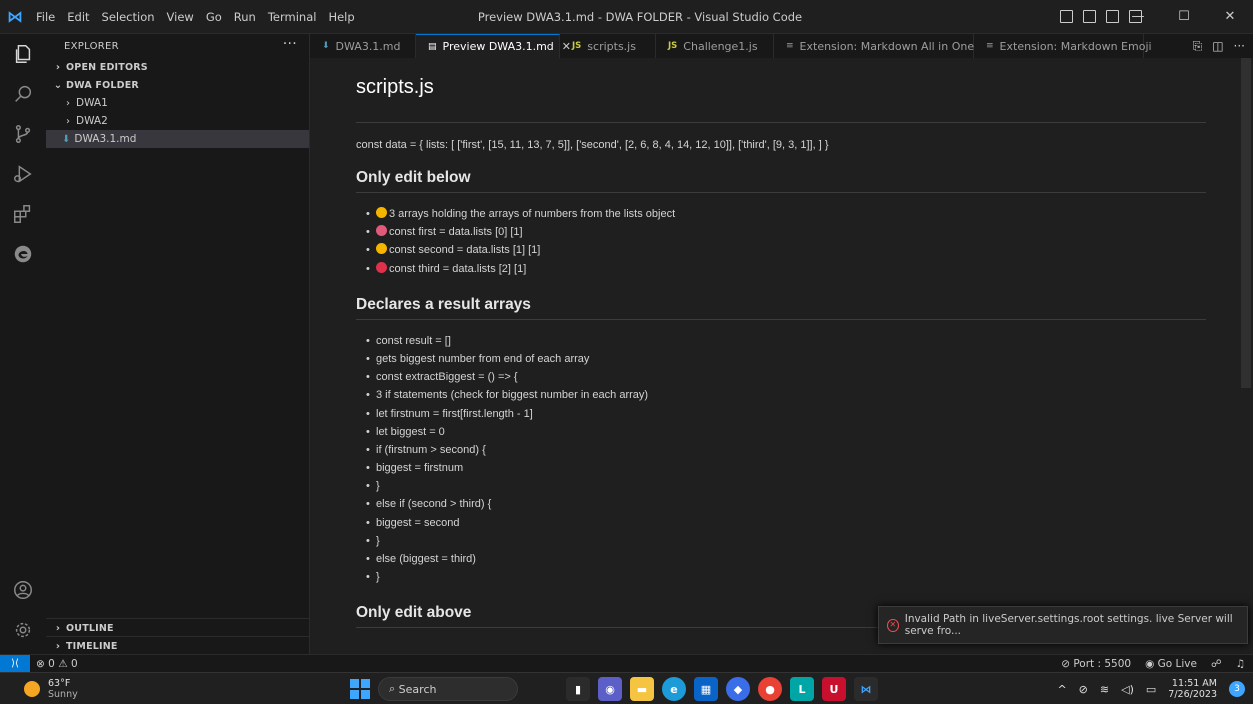  I want to click on file-explorer-icon: ▬, so click(642, 689).